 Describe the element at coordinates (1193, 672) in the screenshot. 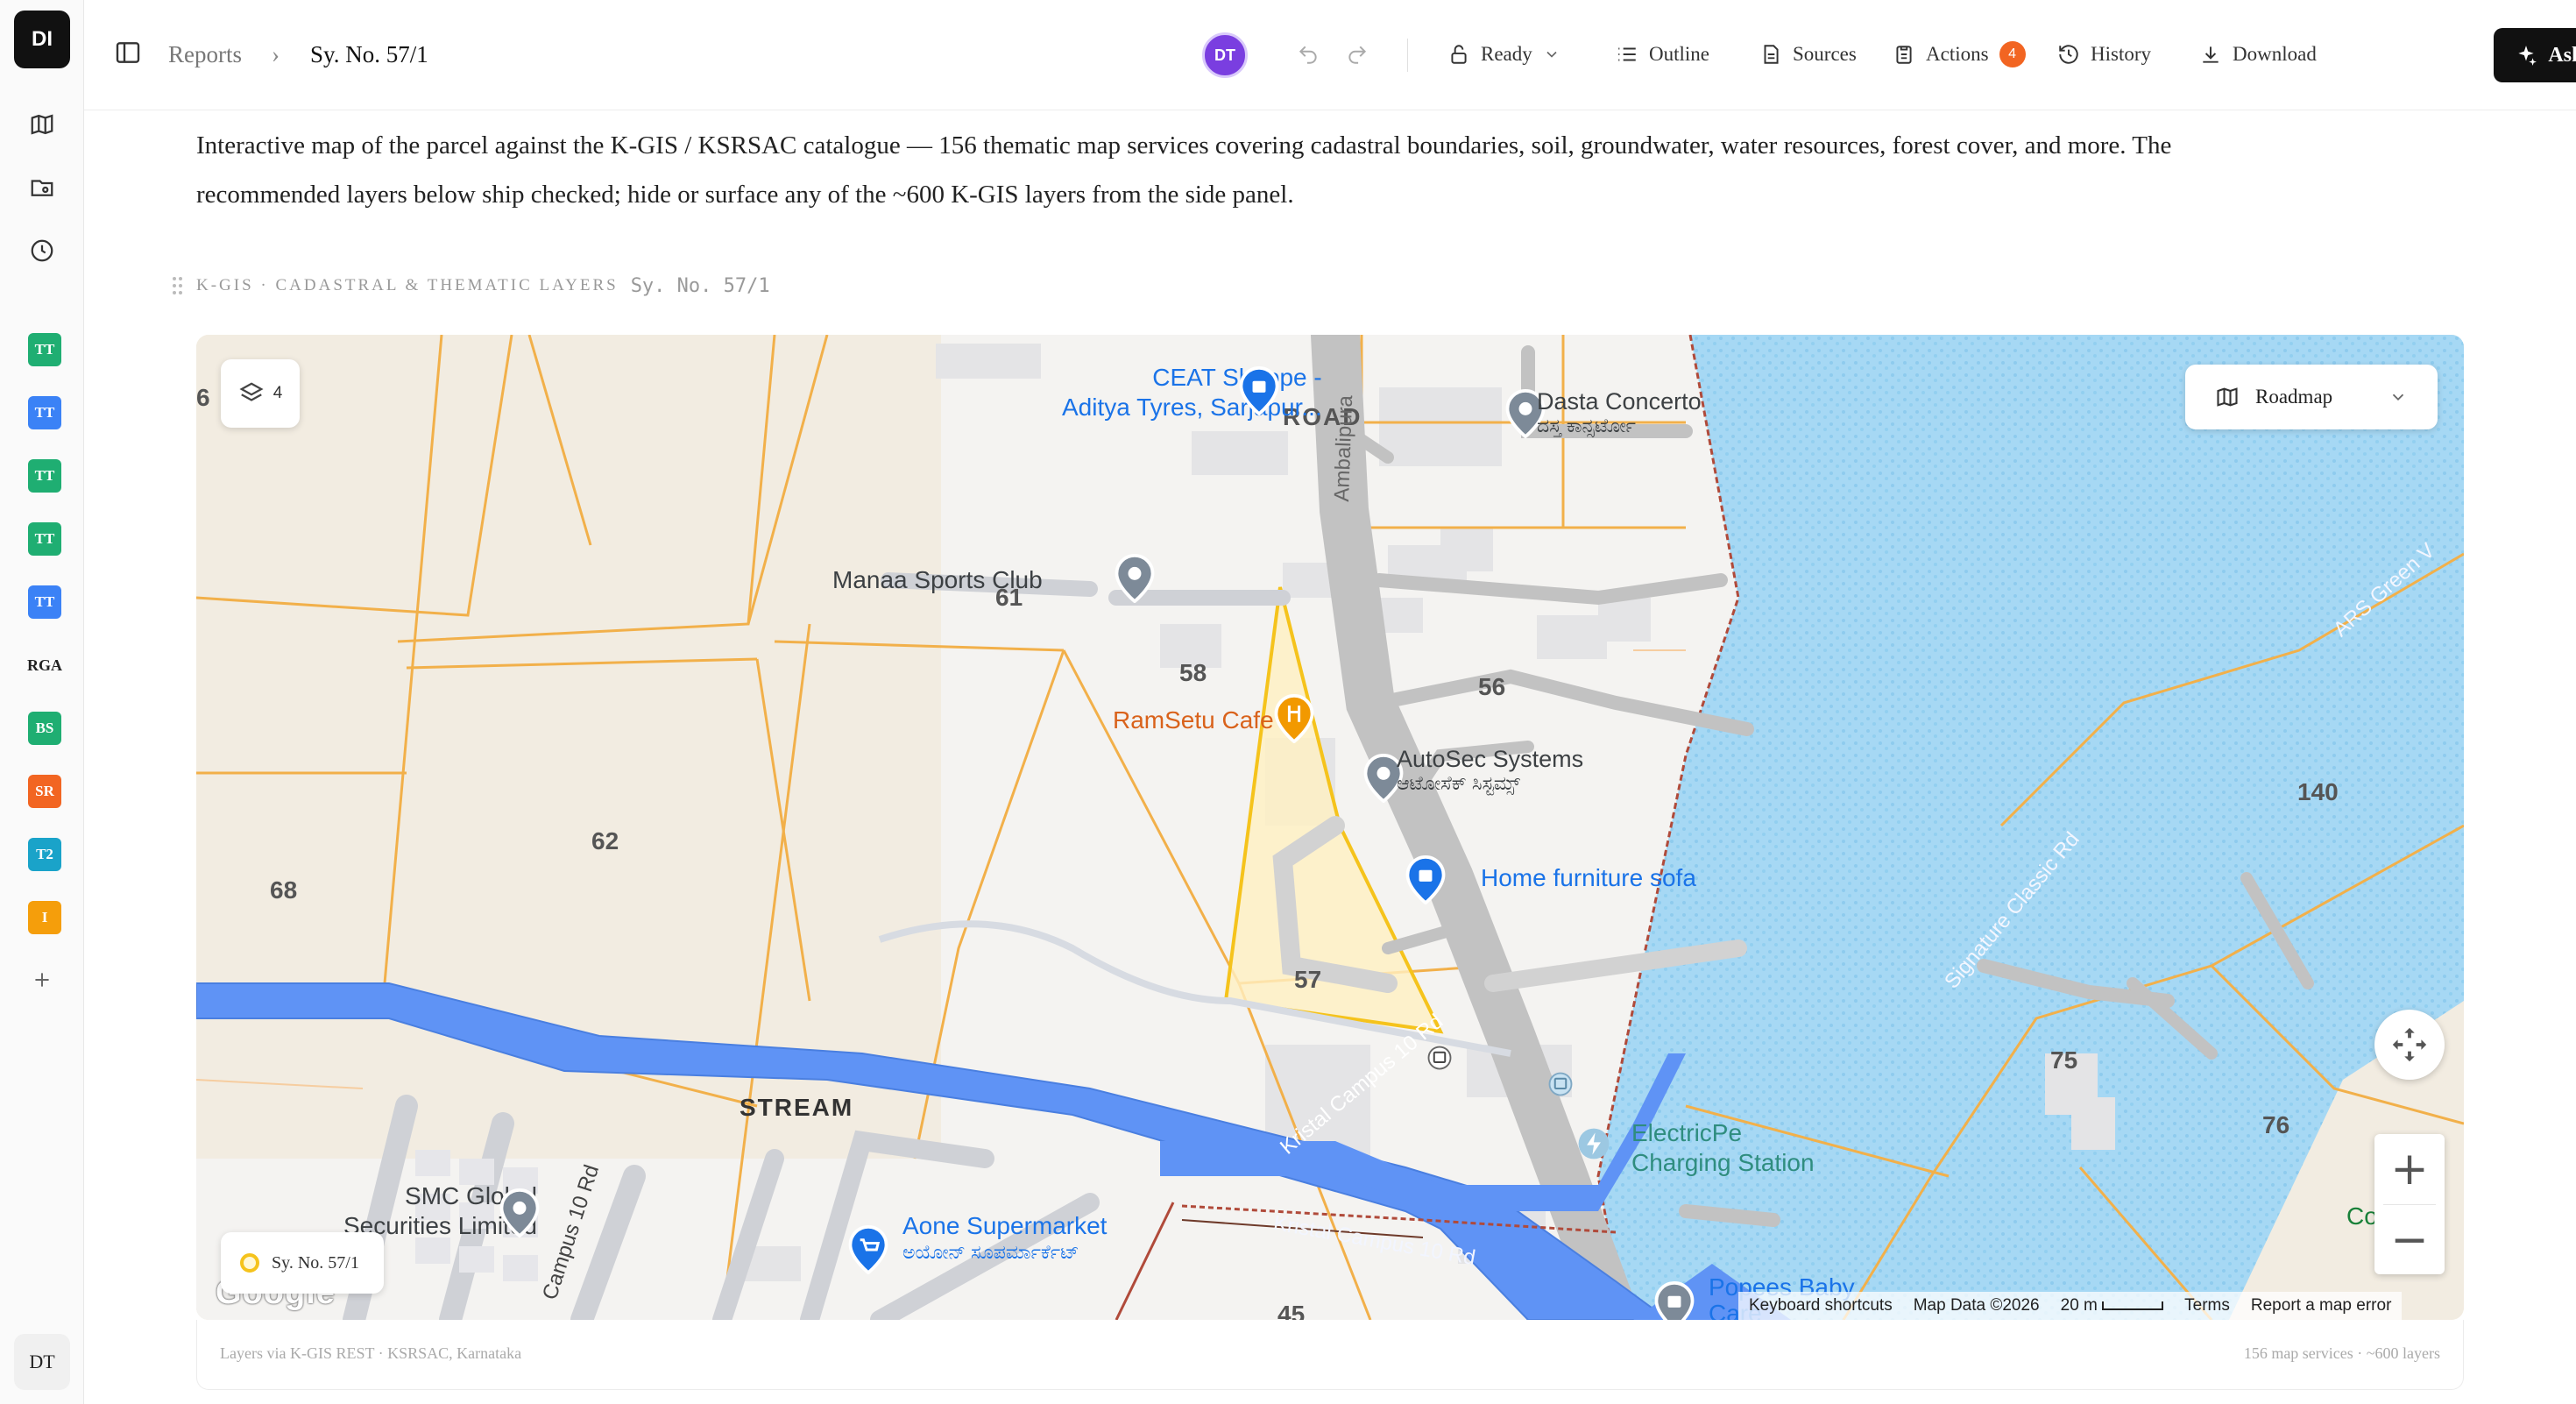

I see `parcel-number: 58` at that location.